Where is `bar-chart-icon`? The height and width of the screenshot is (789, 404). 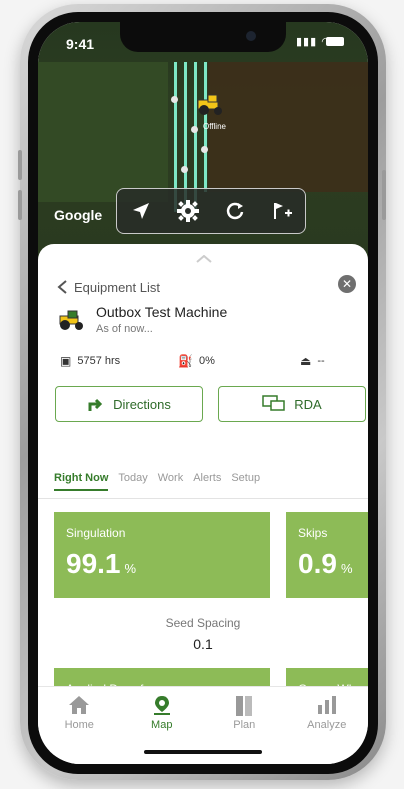 bar-chart-icon is located at coordinates (326, 705).